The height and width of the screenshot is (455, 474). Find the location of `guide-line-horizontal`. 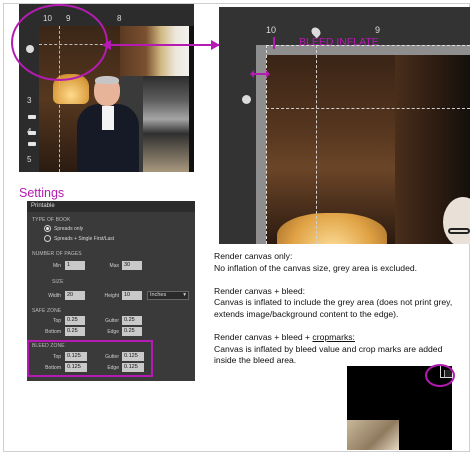

guide-line-horizontal is located at coordinates (368, 108).